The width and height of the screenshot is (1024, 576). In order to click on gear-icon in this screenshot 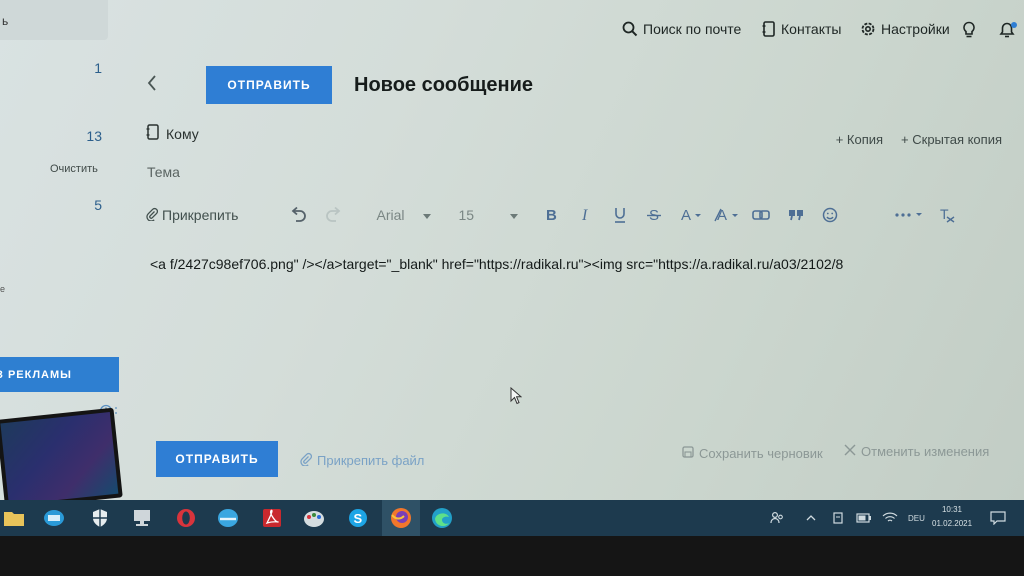, I will do `click(868, 29)`.